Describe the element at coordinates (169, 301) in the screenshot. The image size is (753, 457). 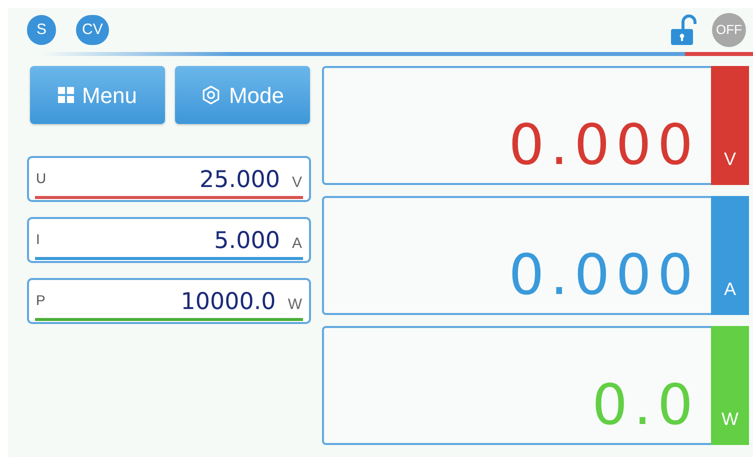
I see `setpoint-field: P 10000.0 W` at that location.